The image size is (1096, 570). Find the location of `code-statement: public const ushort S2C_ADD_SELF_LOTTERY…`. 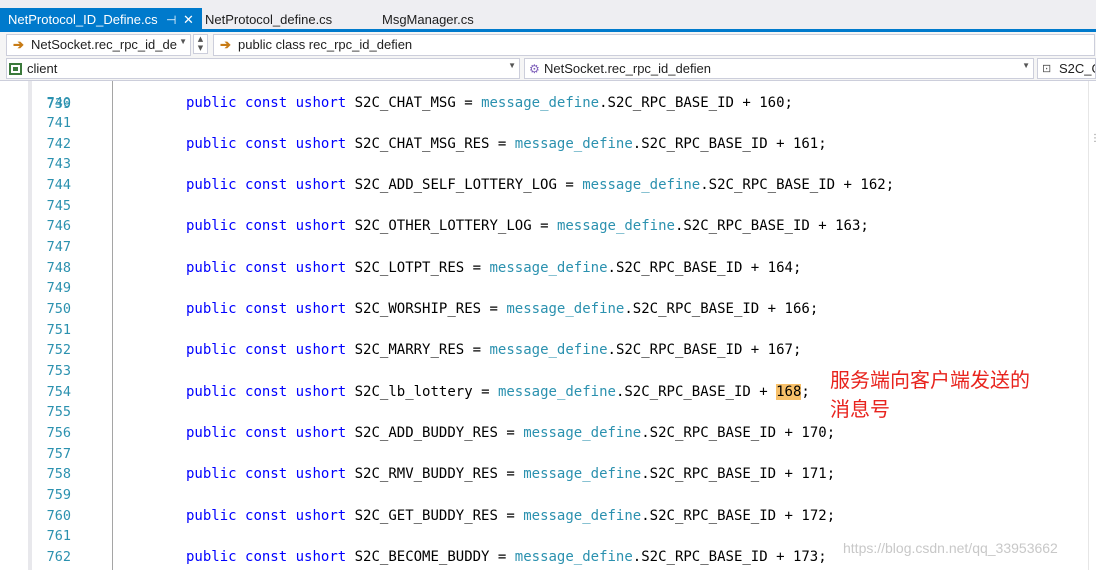

code-statement: public const ushort S2C_ADD_SELF_LOTTERY… is located at coordinates (540, 185).